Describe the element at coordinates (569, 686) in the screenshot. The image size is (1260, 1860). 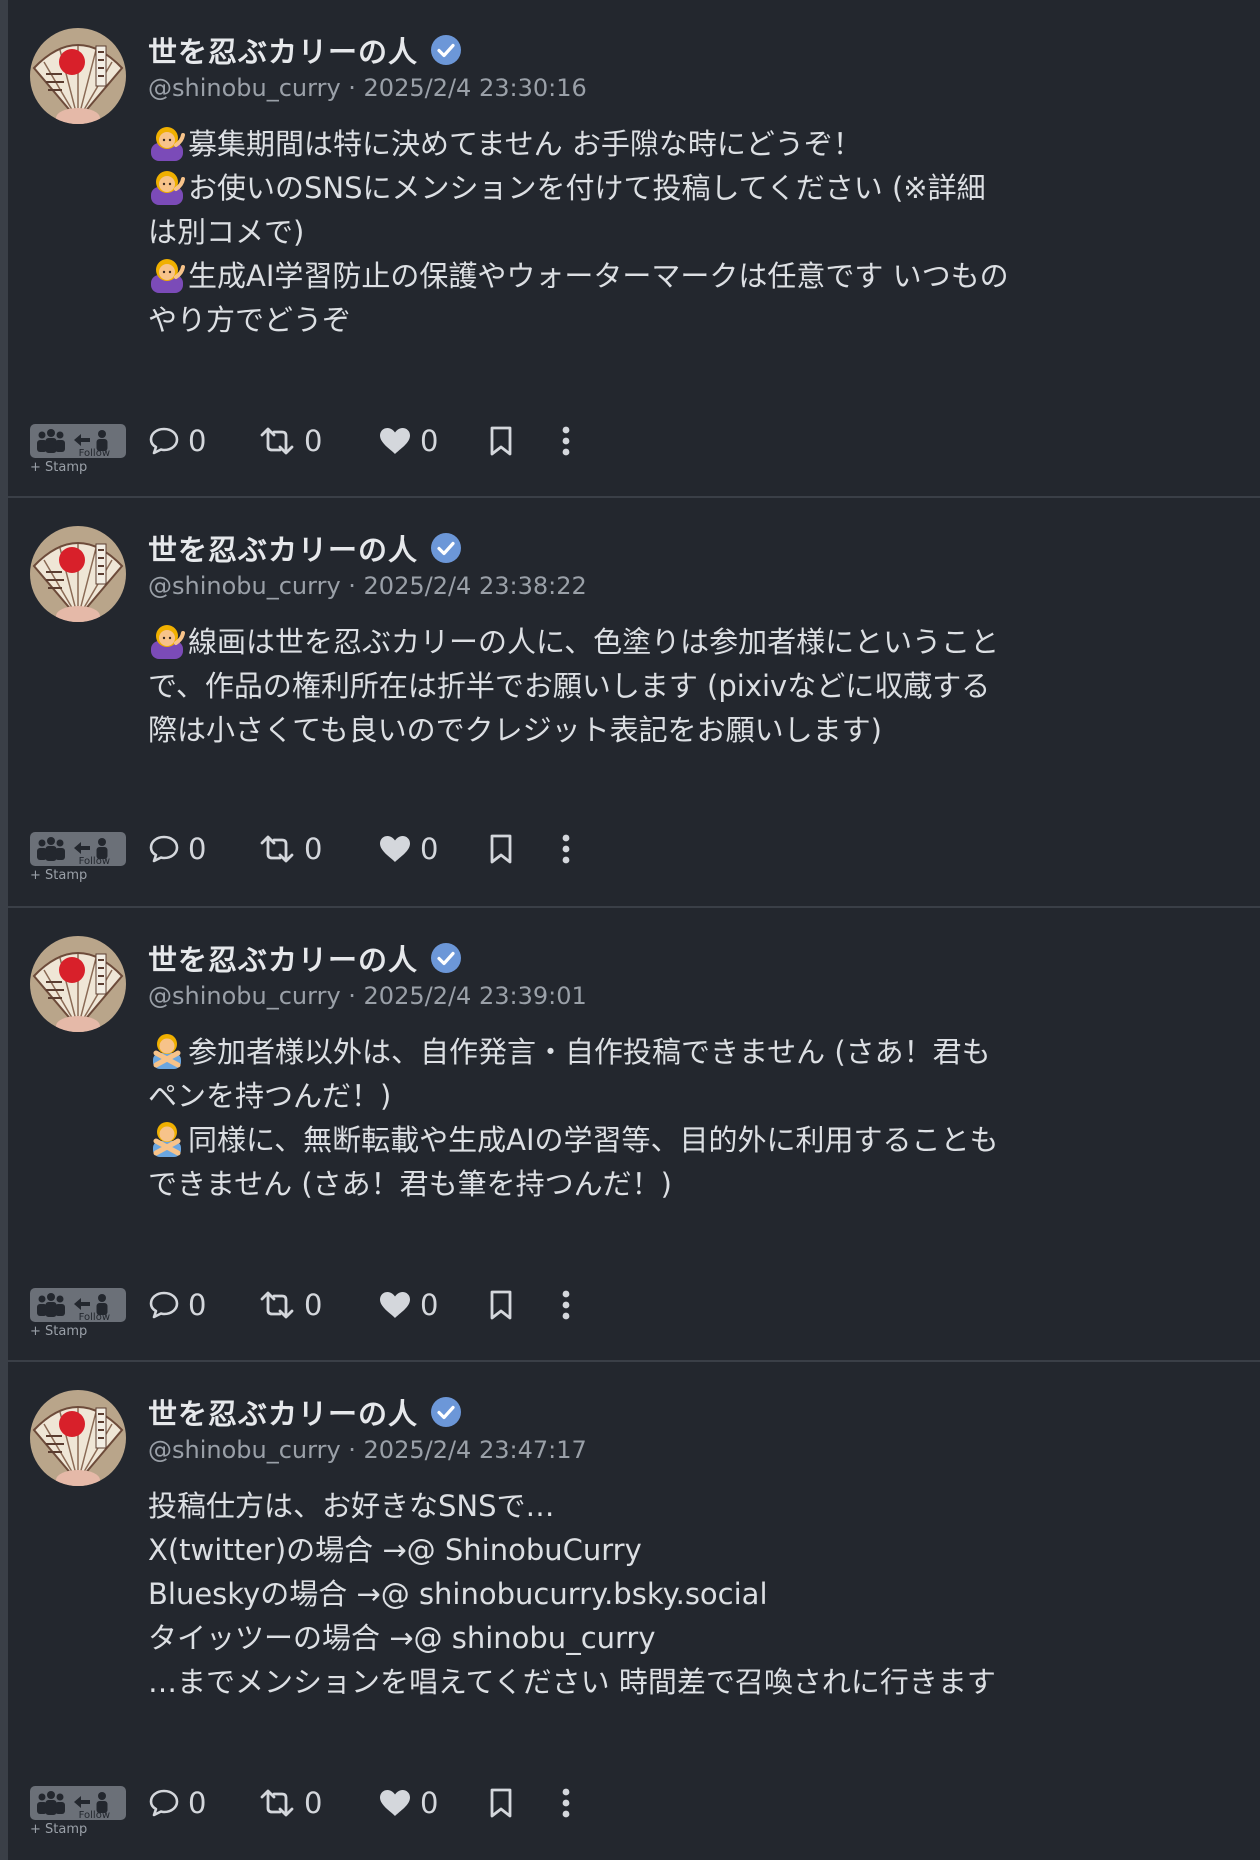
I see `post-line-text: で、作品の権利所在は折半でお願いします (pixivなどに収蔵する` at that location.